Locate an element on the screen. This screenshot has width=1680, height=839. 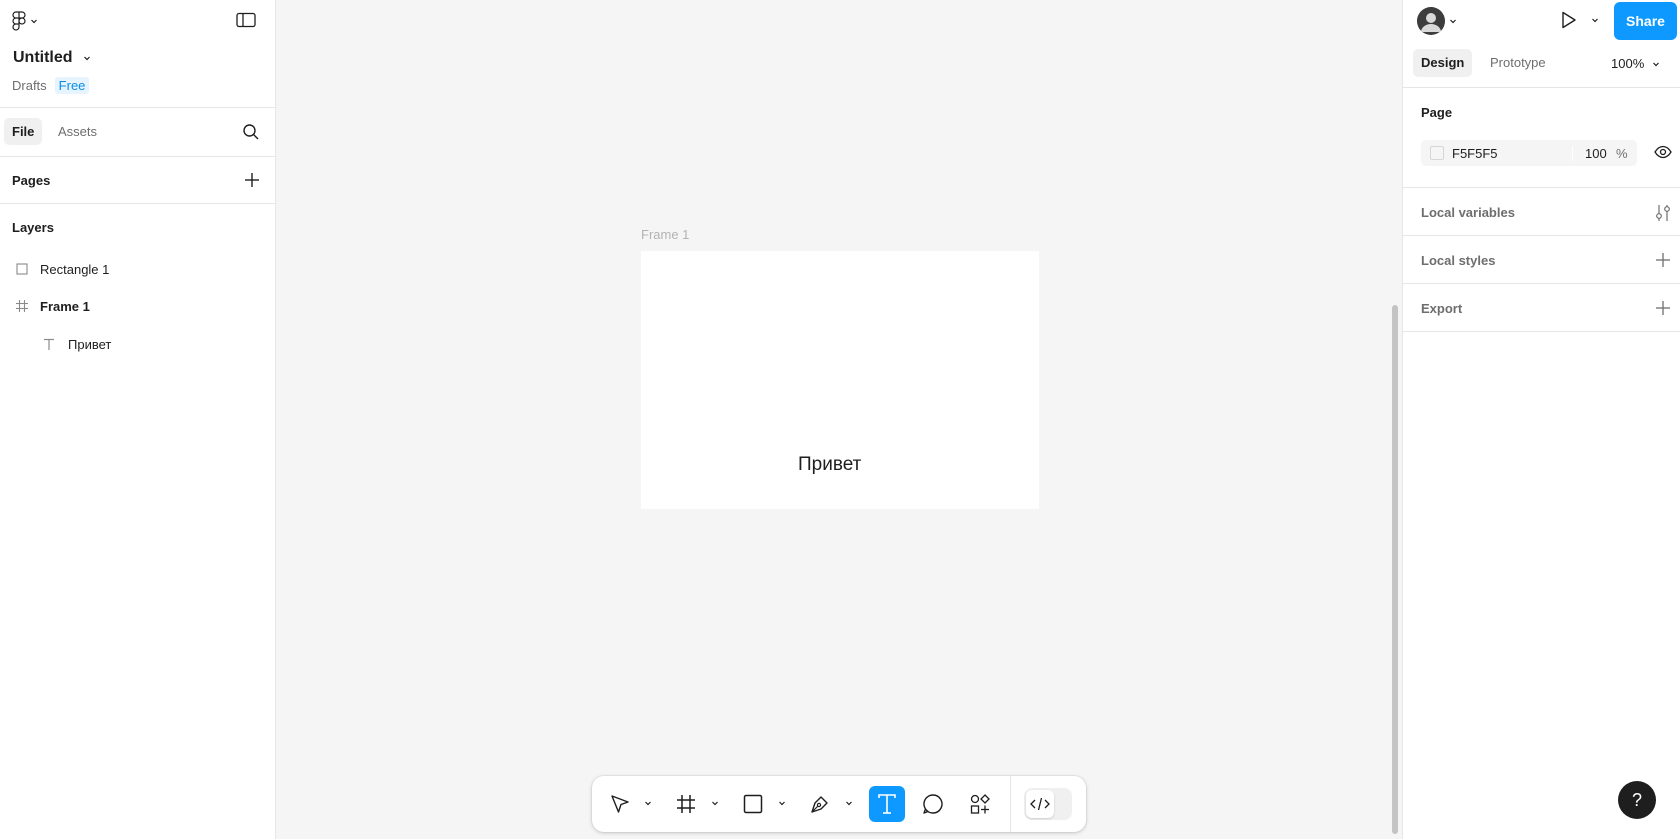
frame-text-layer: Привет is located at coordinates (829, 465).